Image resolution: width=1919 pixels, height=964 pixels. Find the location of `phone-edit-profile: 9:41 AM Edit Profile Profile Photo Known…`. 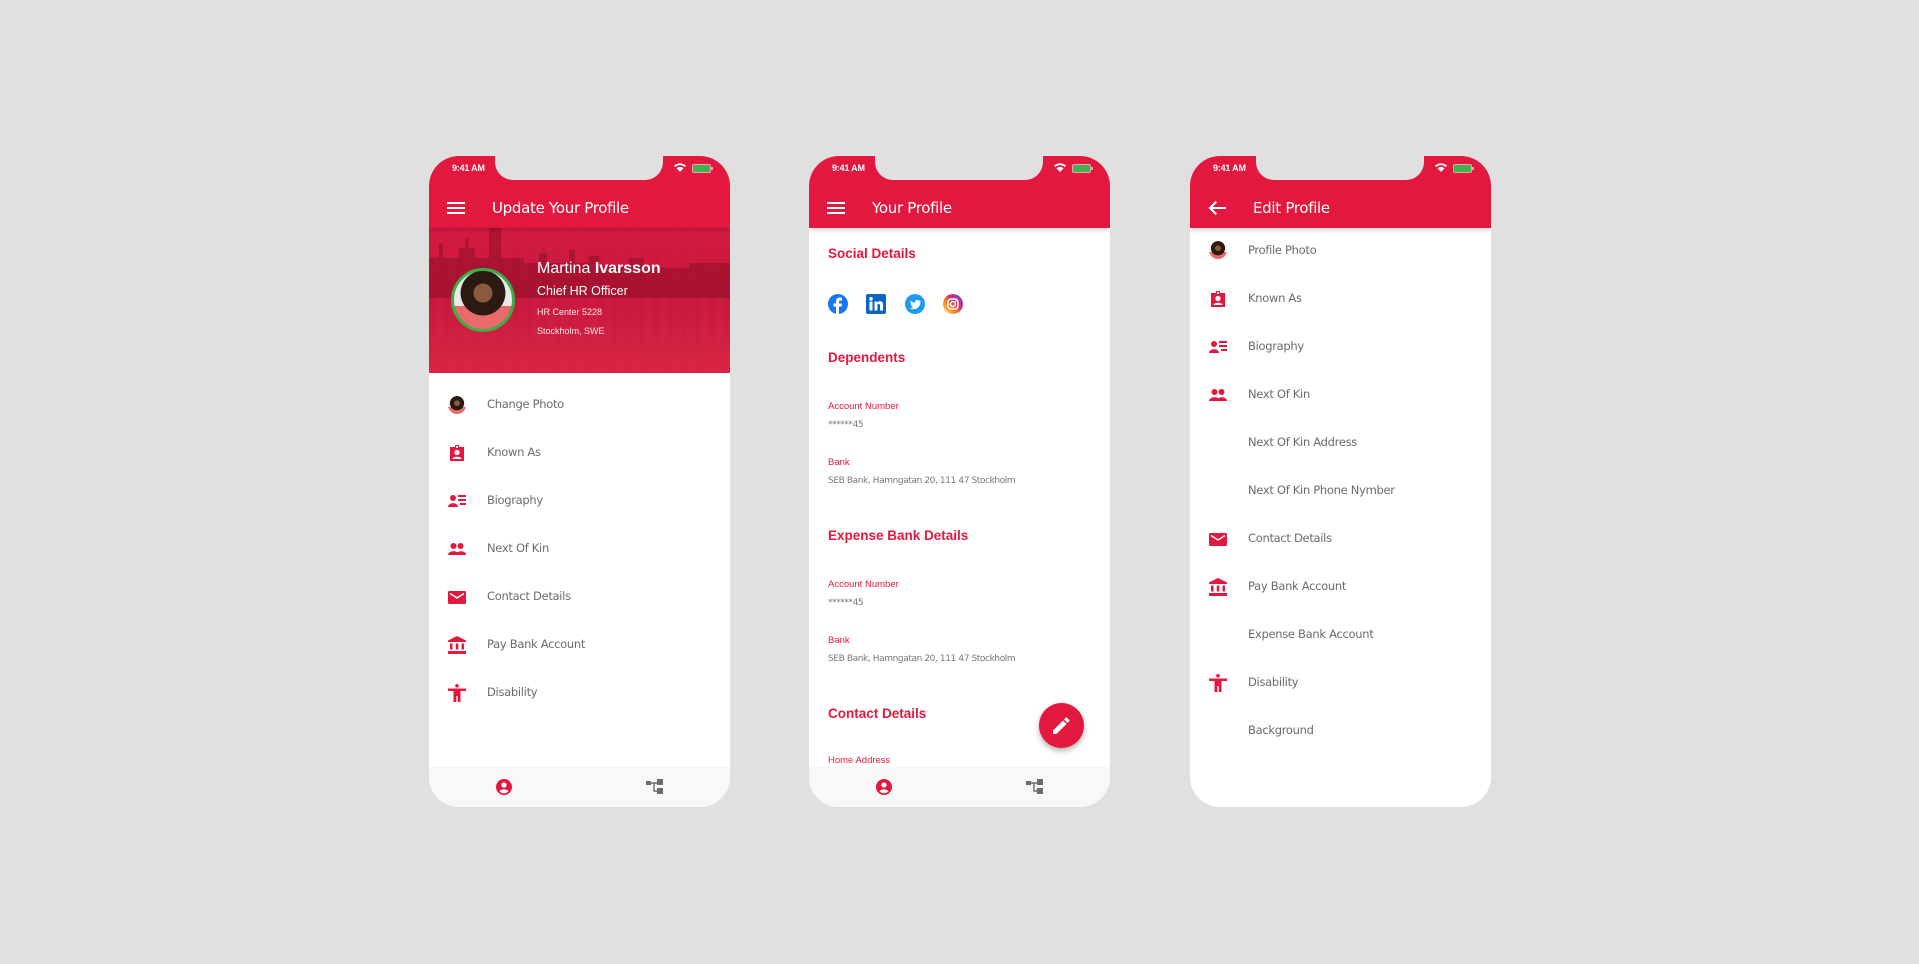

phone-edit-profile: 9:41 AM Edit Profile Profile Photo Known… is located at coordinates (1340, 481).